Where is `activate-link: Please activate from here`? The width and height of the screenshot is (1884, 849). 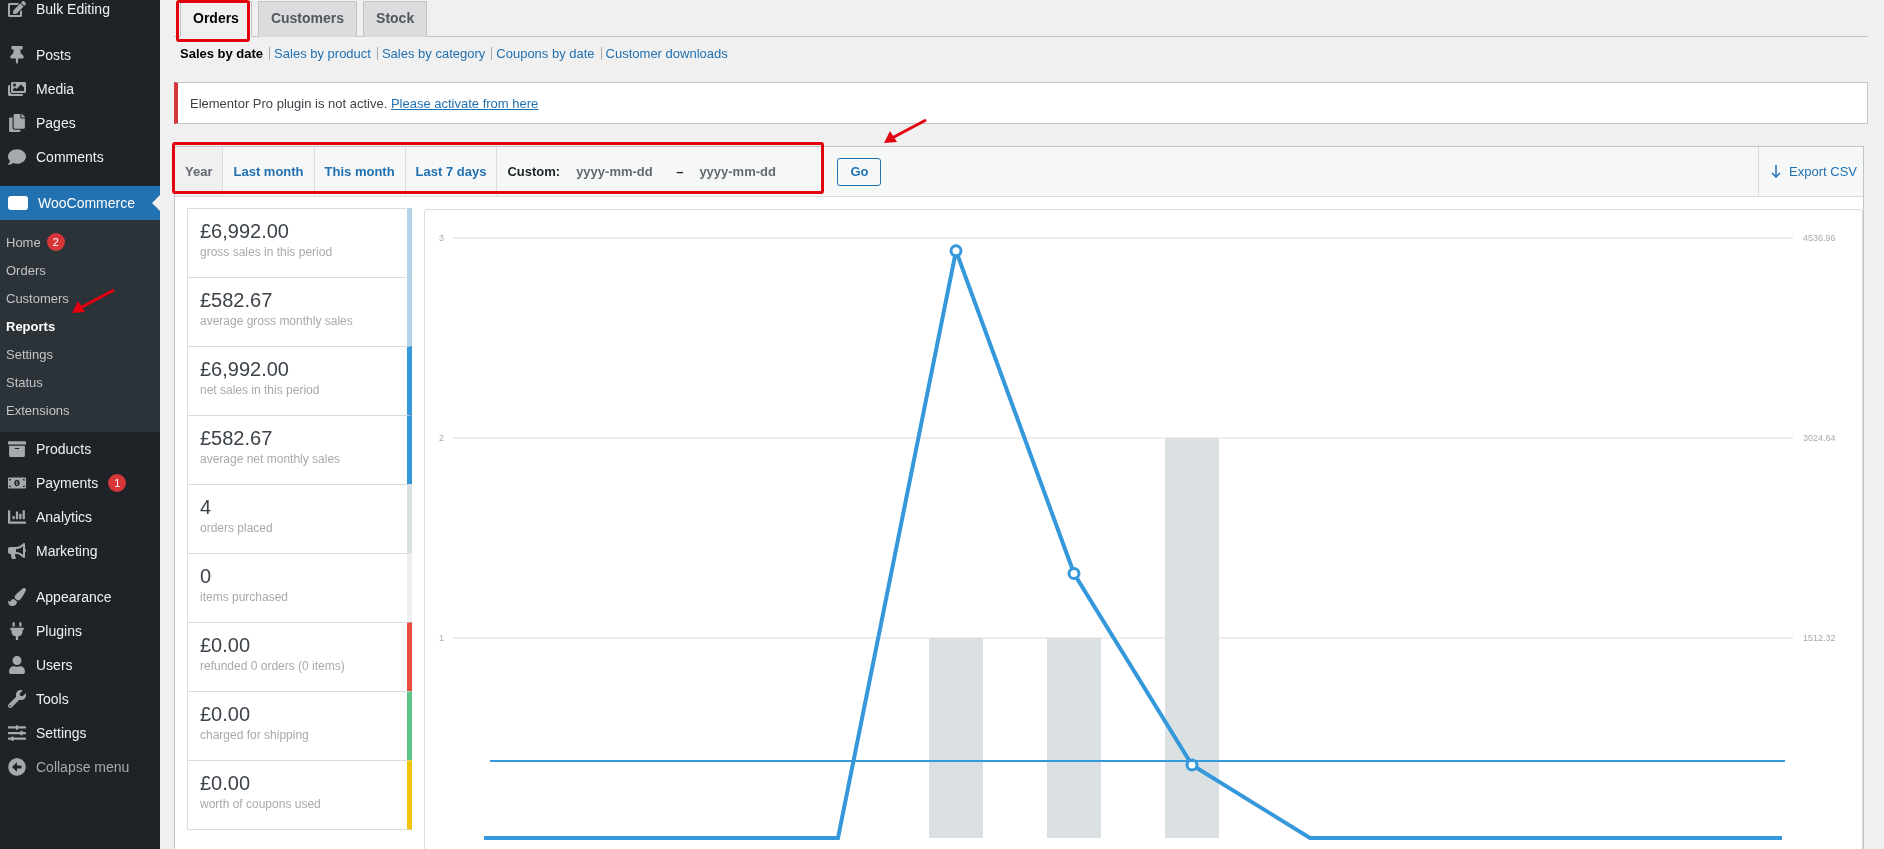
activate-link: Please activate from here is located at coordinates (464, 103).